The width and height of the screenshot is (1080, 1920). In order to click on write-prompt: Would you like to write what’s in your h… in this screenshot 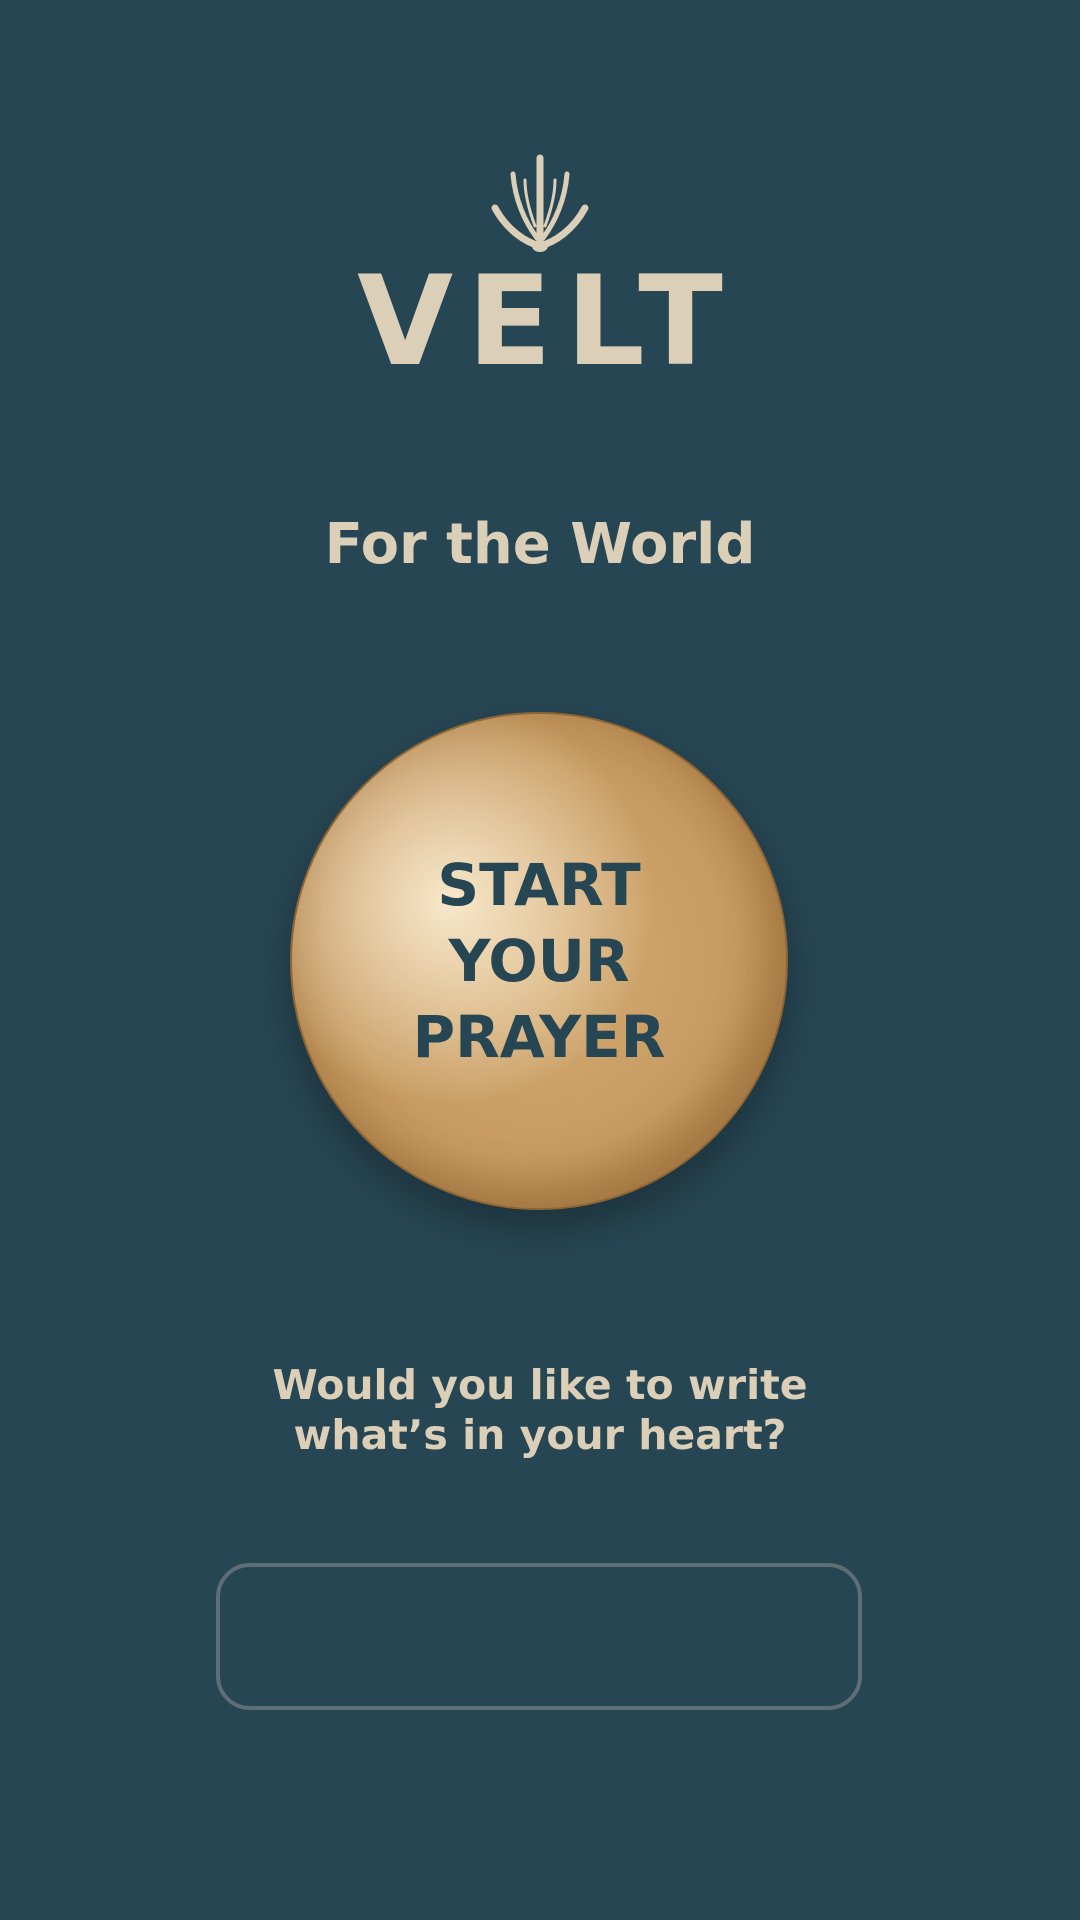, I will do `click(540, 1410)`.